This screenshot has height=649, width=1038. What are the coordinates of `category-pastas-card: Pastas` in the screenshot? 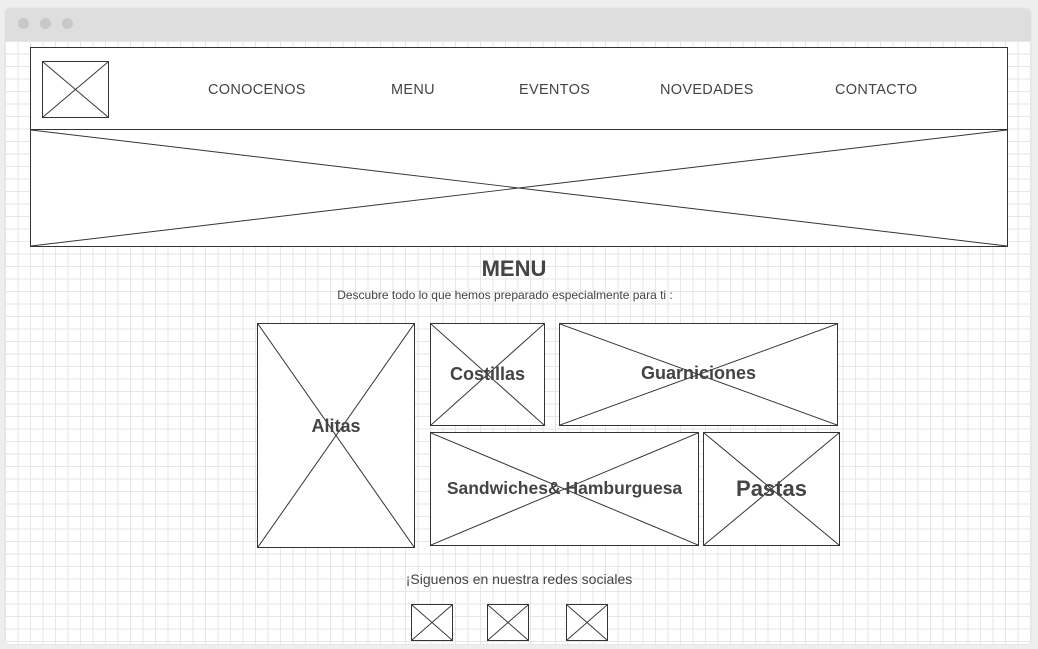 It's located at (771, 489).